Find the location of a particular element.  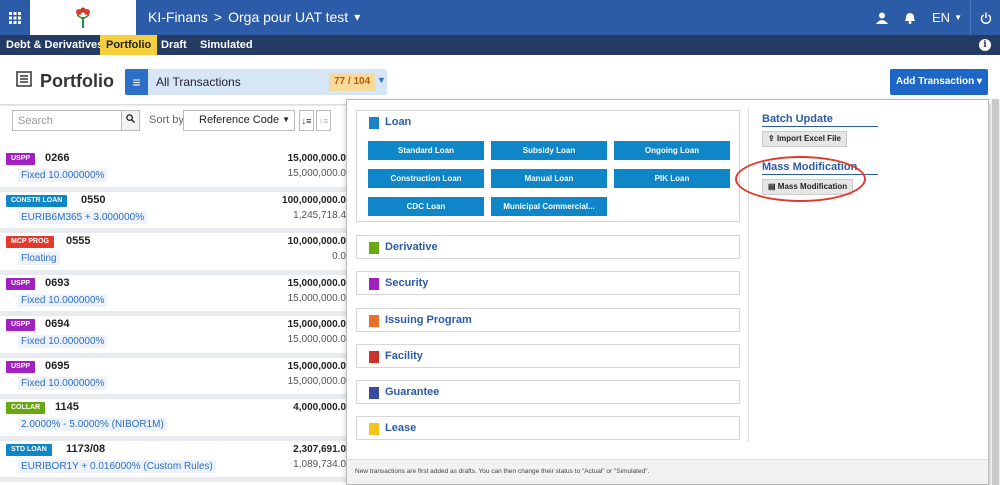

sort-ascending-icon: ↓≡ is located at coordinates (306, 120).